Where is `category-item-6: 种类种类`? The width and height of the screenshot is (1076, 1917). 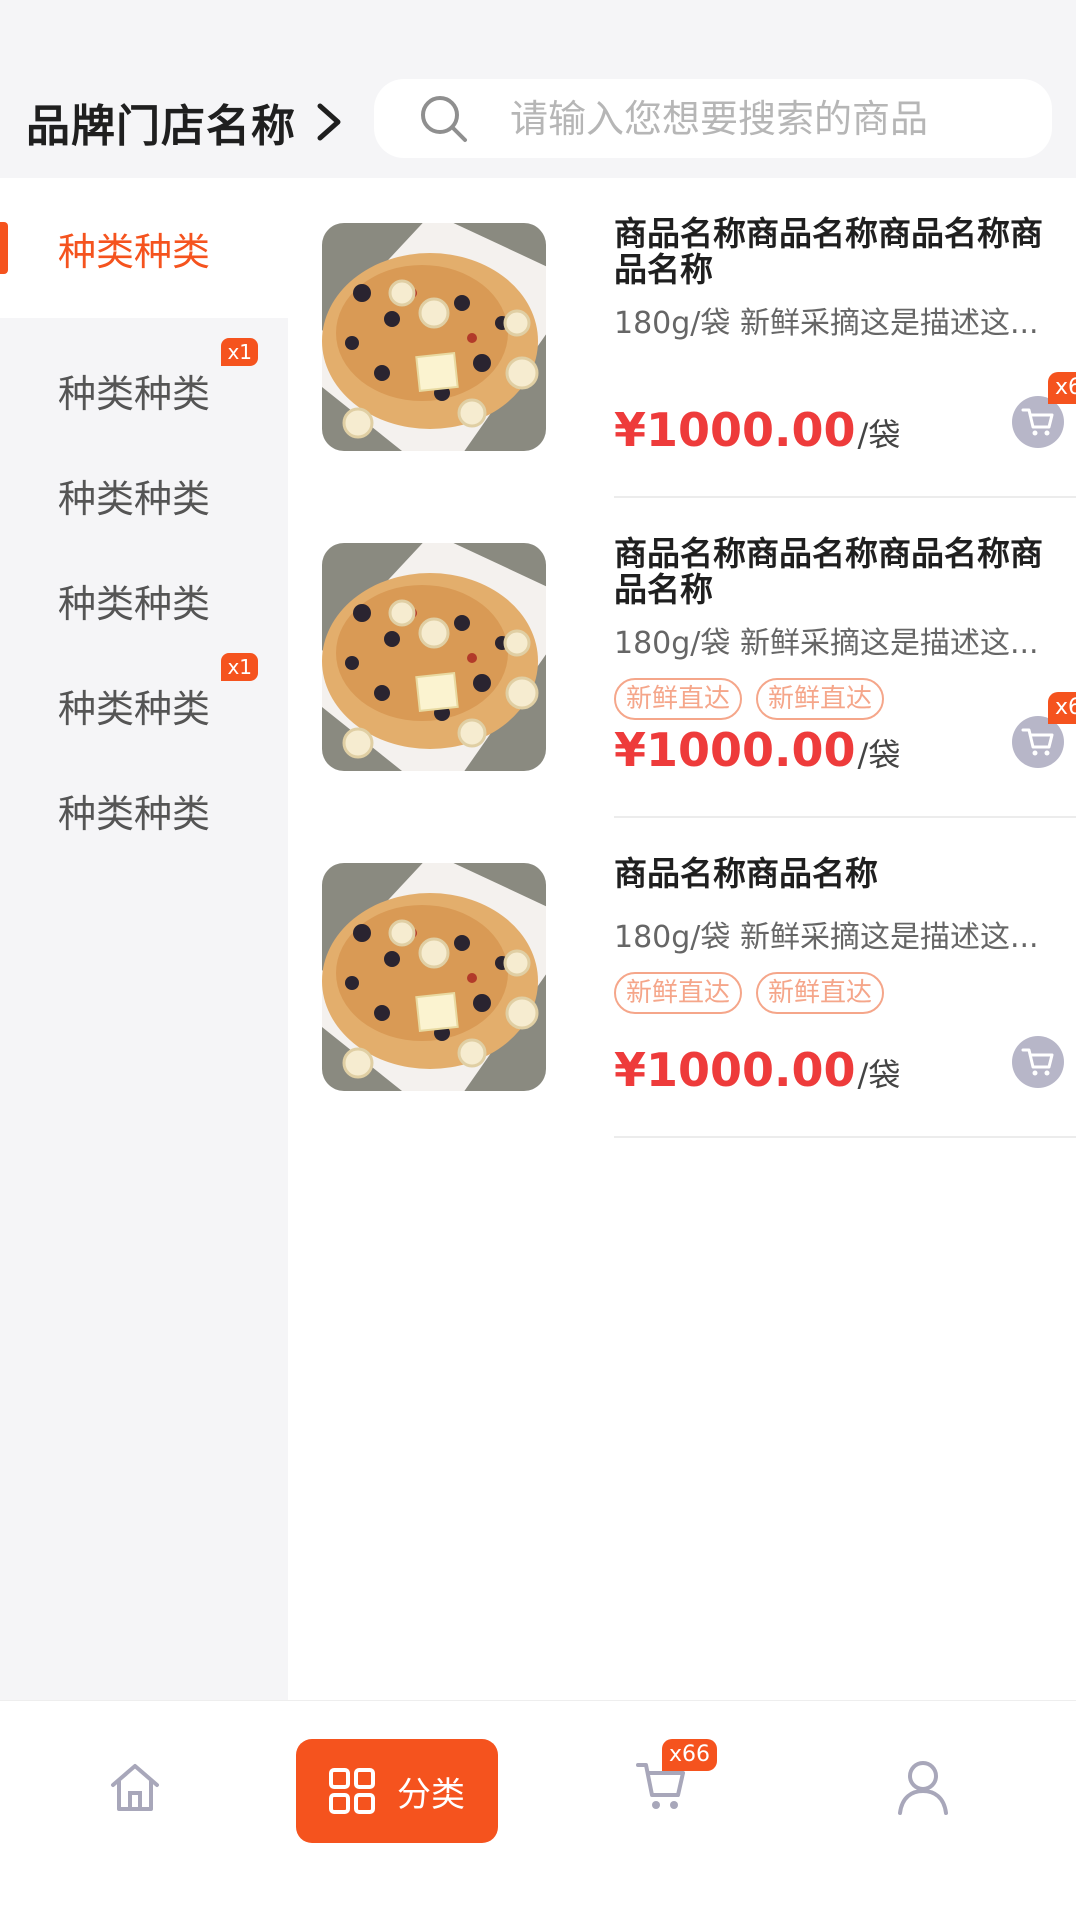
category-item-6: 种类种类 is located at coordinates (144, 810).